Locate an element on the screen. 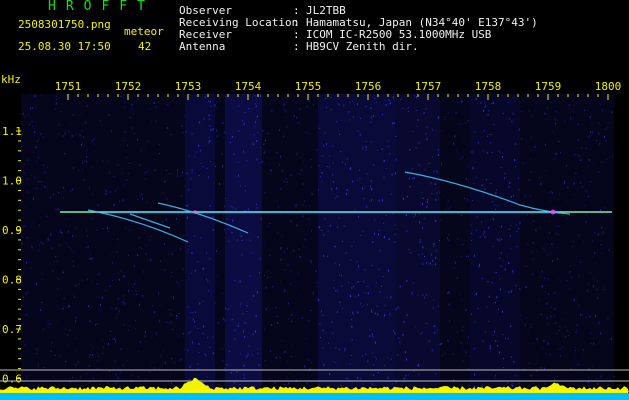  time-tick-label: 1755 is located at coordinates (308, 86).